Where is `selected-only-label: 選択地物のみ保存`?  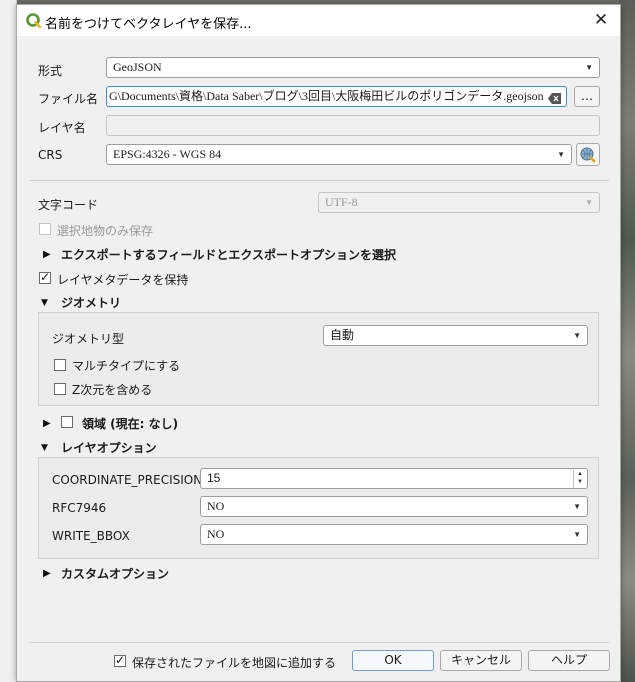
selected-only-label: 選択地物のみ保存 is located at coordinates (105, 231).